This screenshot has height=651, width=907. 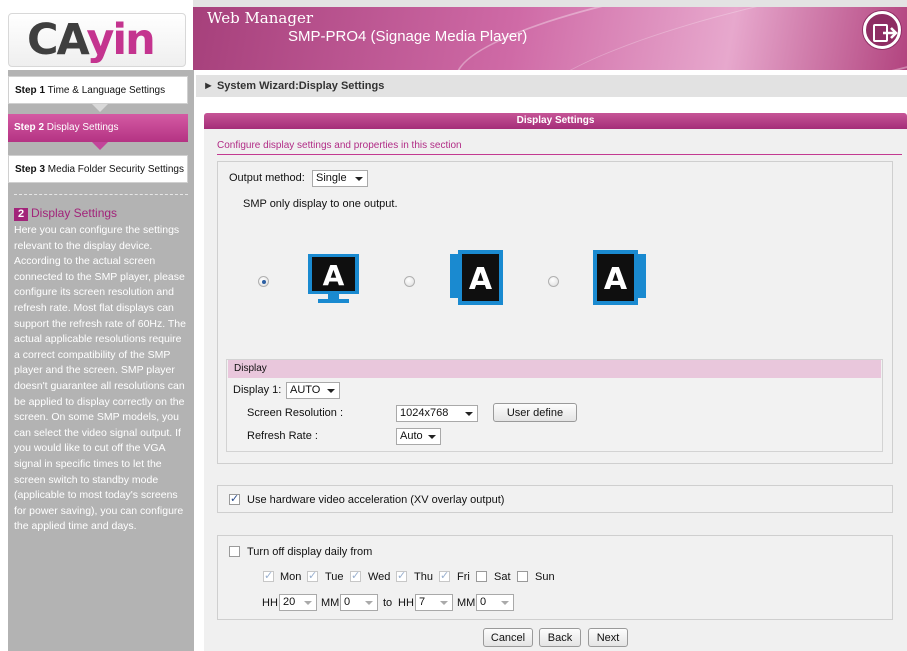 I want to click on day-sun-checkbox, so click(x=522, y=576).